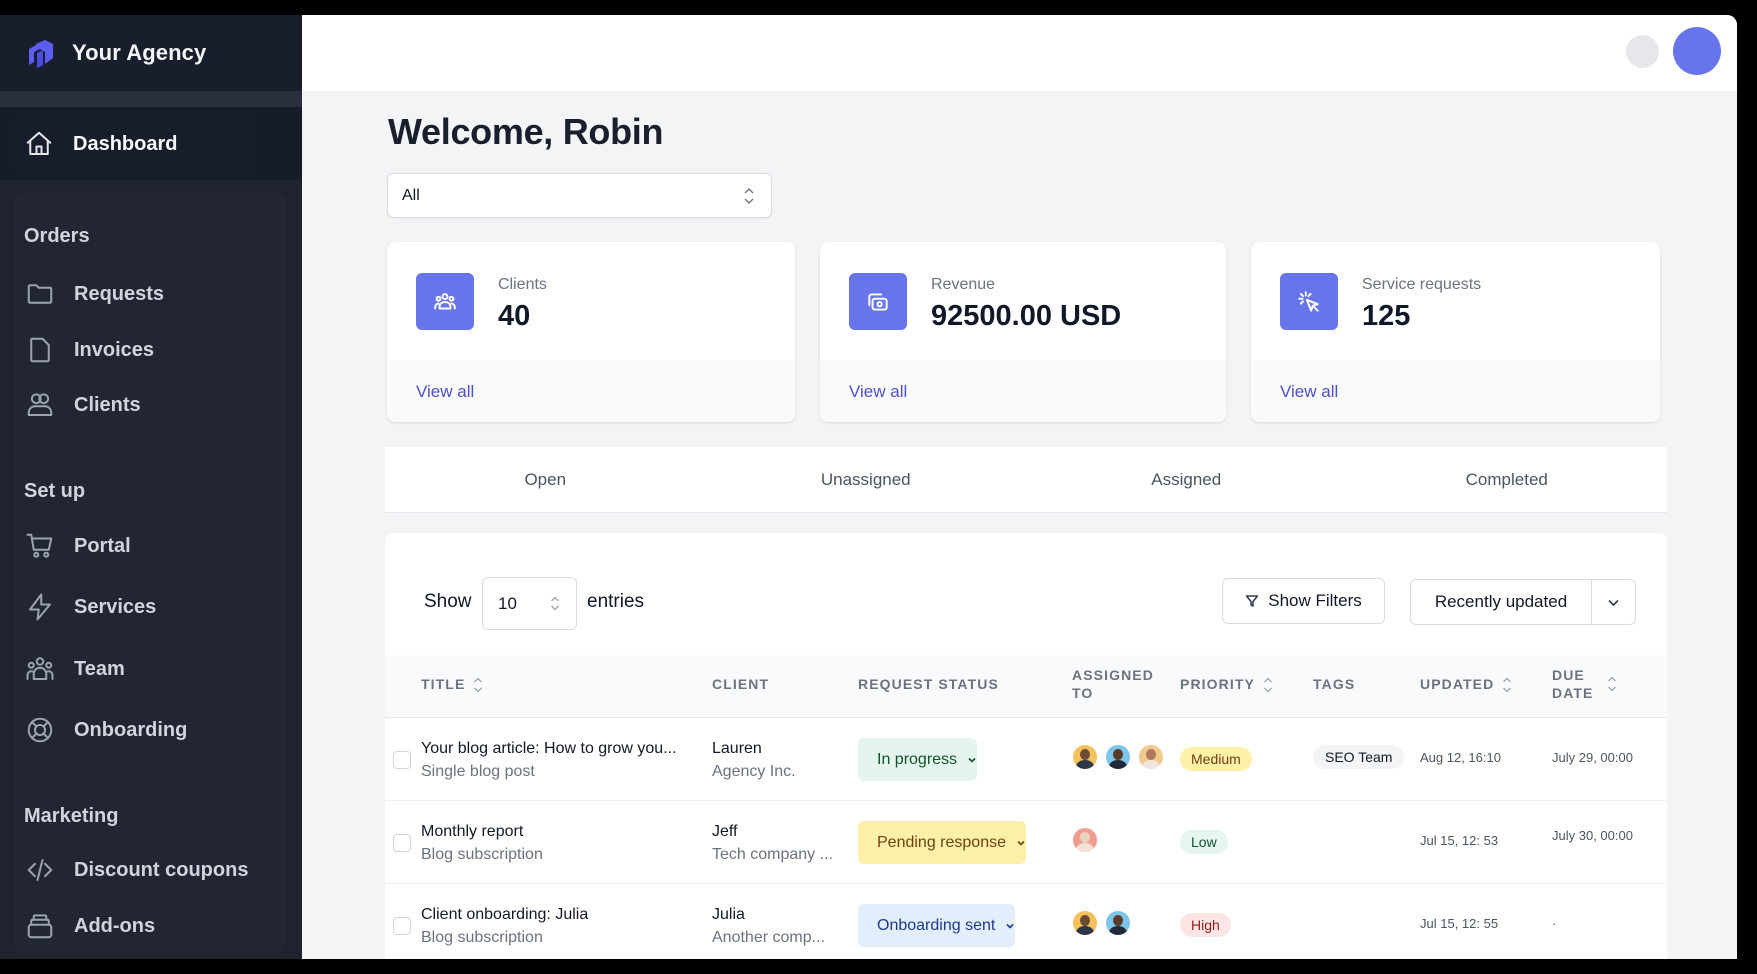 The image size is (1757, 974). I want to click on status-label: Pending response, so click(941, 842).